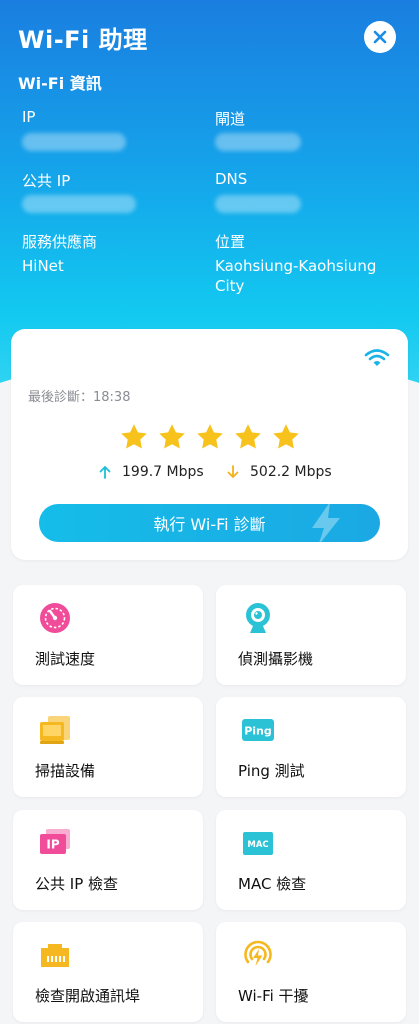  What do you see at coordinates (46, 181) in the screenshot?
I see `public-ip-label: 公共 IP` at bounding box center [46, 181].